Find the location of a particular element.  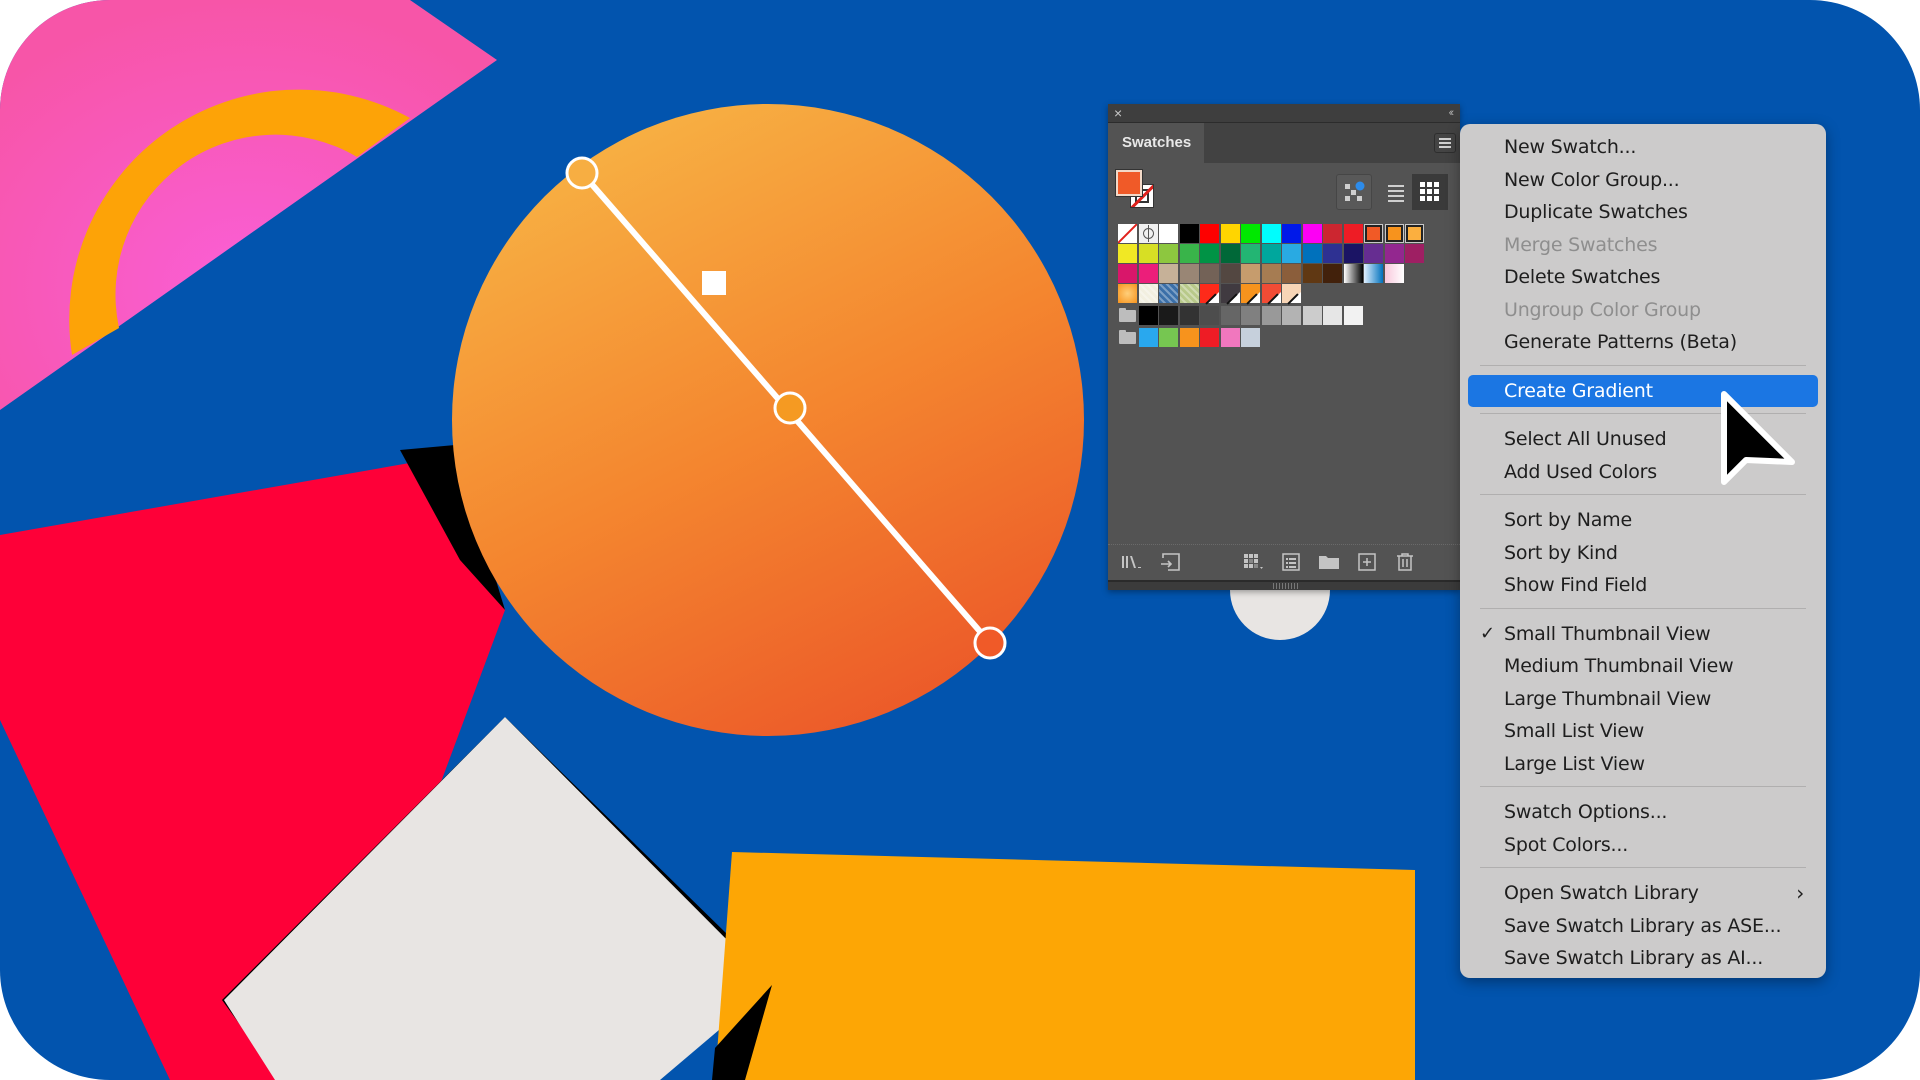

menu-item-generate-patterns-beta: Generate Patterns (Beta) is located at coordinates (1643, 342).